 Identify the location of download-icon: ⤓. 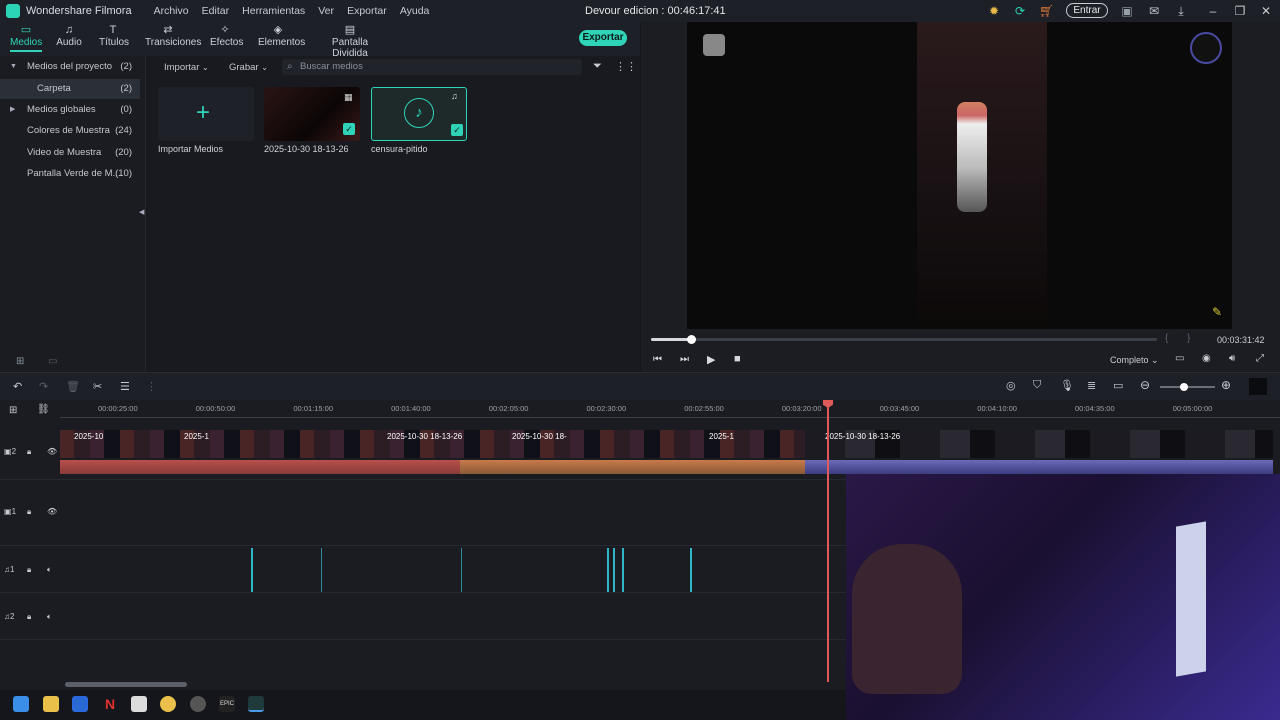
(1181, 11).